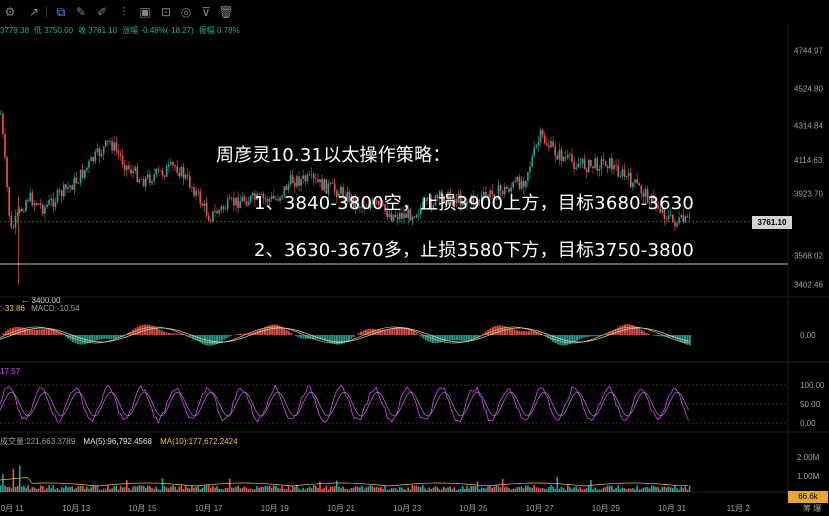 The image size is (829, 516). Describe the element at coordinates (46, 12) in the screenshot. I see `toolbar-divider` at that location.